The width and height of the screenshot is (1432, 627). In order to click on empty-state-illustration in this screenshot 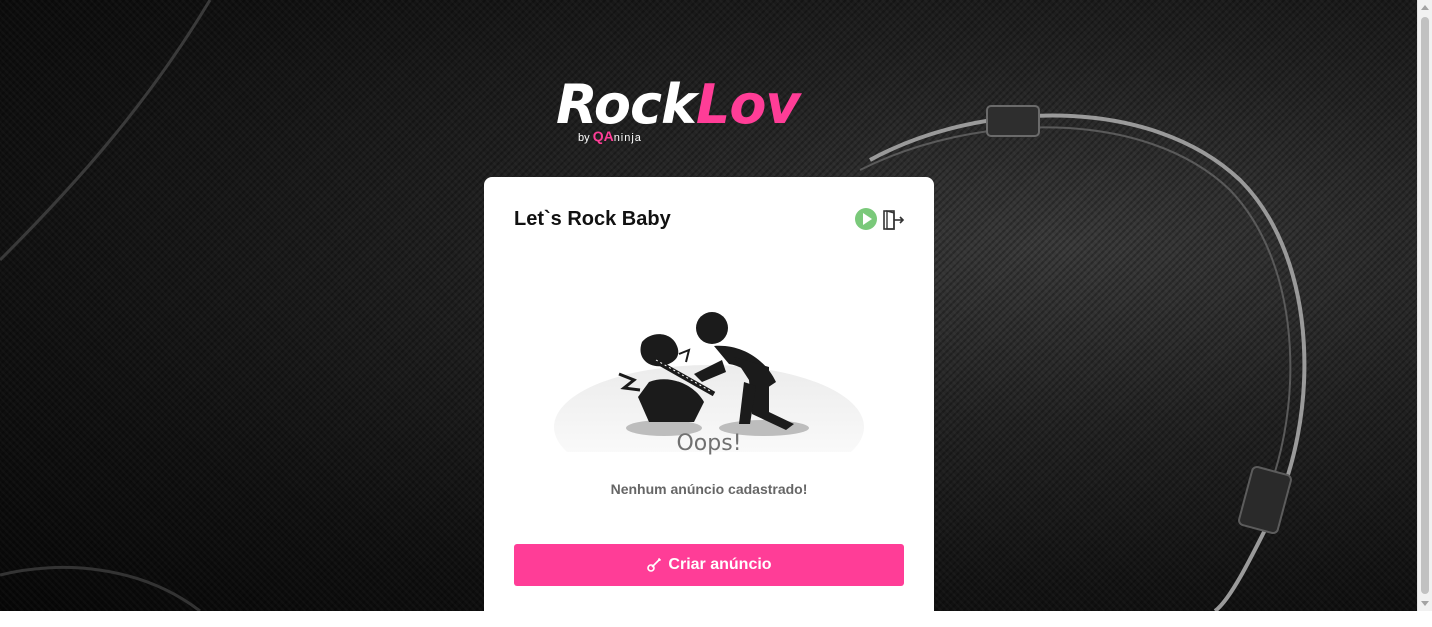, I will do `click(709, 382)`.